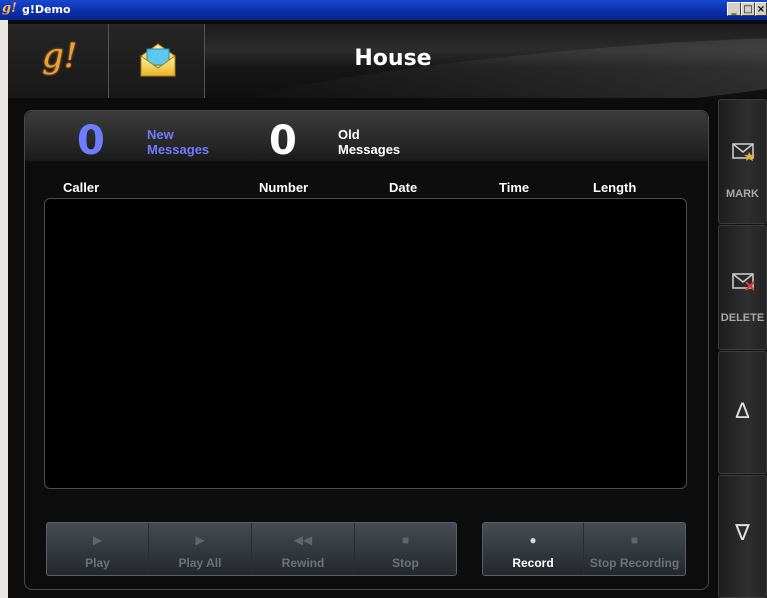 The width and height of the screenshot is (767, 598). What do you see at coordinates (634, 563) in the screenshot?
I see `stop-recording-label: Stop Recording` at bounding box center [634, 563].